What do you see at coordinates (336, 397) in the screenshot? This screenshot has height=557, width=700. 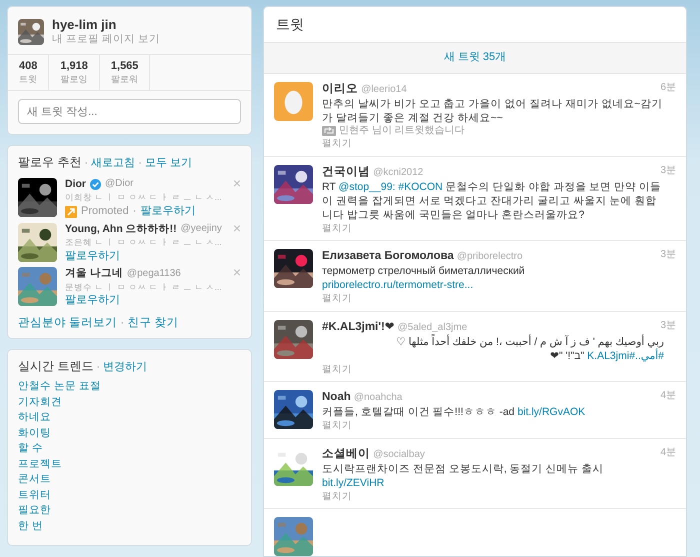 I see `user-name: Noah` at bounding box center [336, 397].